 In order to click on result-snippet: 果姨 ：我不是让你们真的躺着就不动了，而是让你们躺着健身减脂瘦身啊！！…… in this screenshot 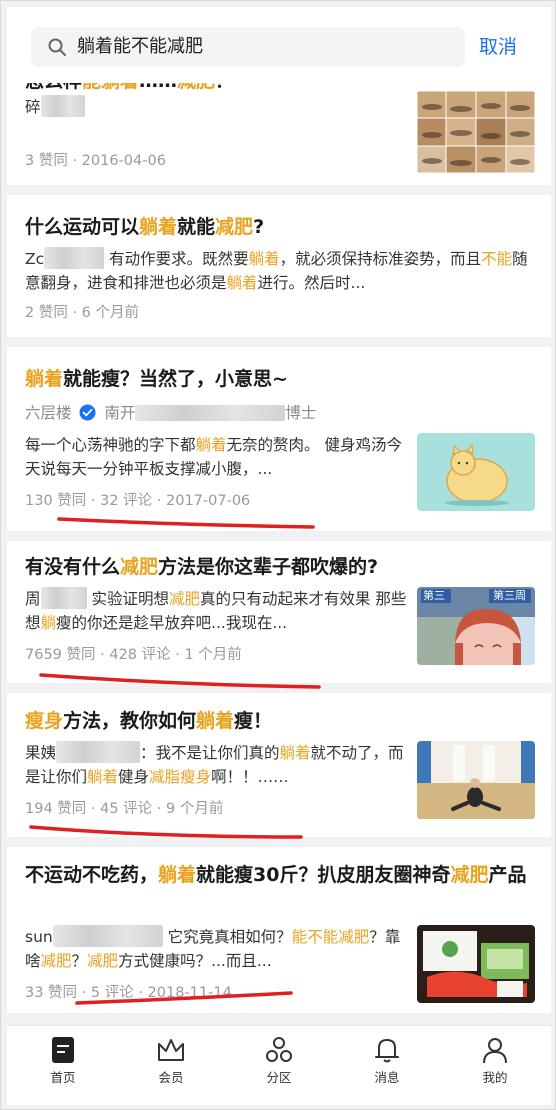, I will do `click(217, 765)`.